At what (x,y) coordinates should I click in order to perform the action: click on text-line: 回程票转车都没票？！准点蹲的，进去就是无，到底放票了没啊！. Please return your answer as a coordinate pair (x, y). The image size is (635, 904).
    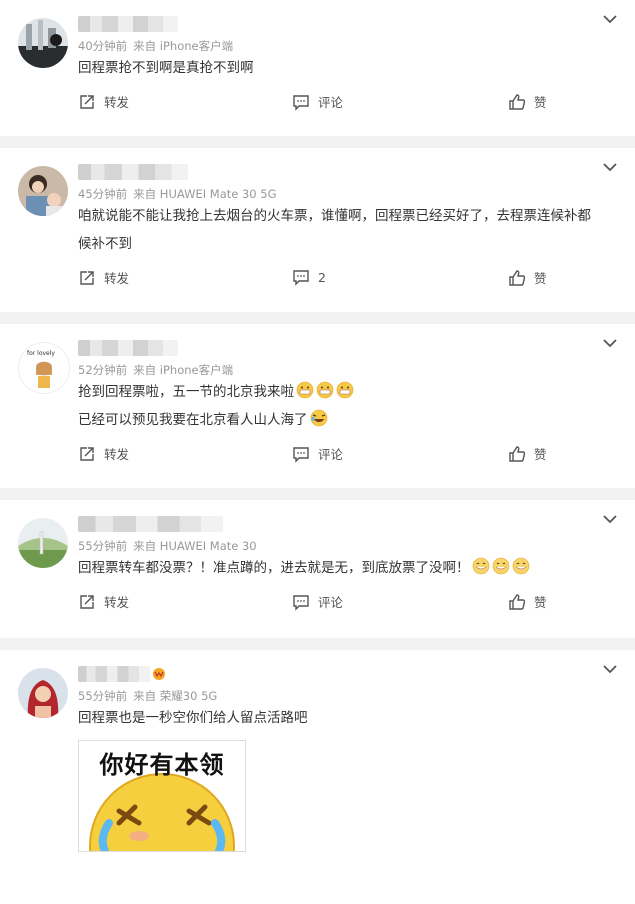
    Looking at the image, I should click on (346, 568).